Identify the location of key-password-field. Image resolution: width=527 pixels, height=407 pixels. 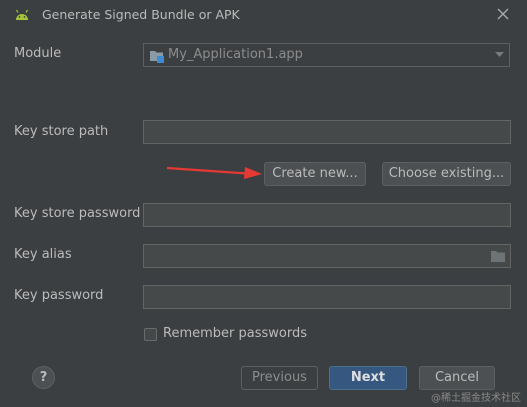
(327, 297).